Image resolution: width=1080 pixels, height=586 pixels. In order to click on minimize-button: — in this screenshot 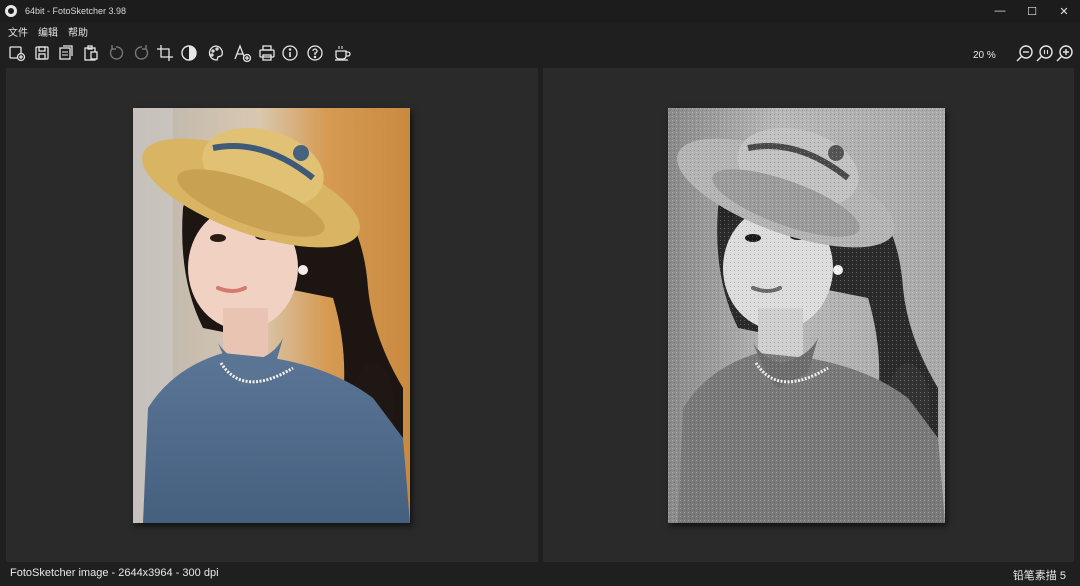, I will do `click(1000, 11)`.